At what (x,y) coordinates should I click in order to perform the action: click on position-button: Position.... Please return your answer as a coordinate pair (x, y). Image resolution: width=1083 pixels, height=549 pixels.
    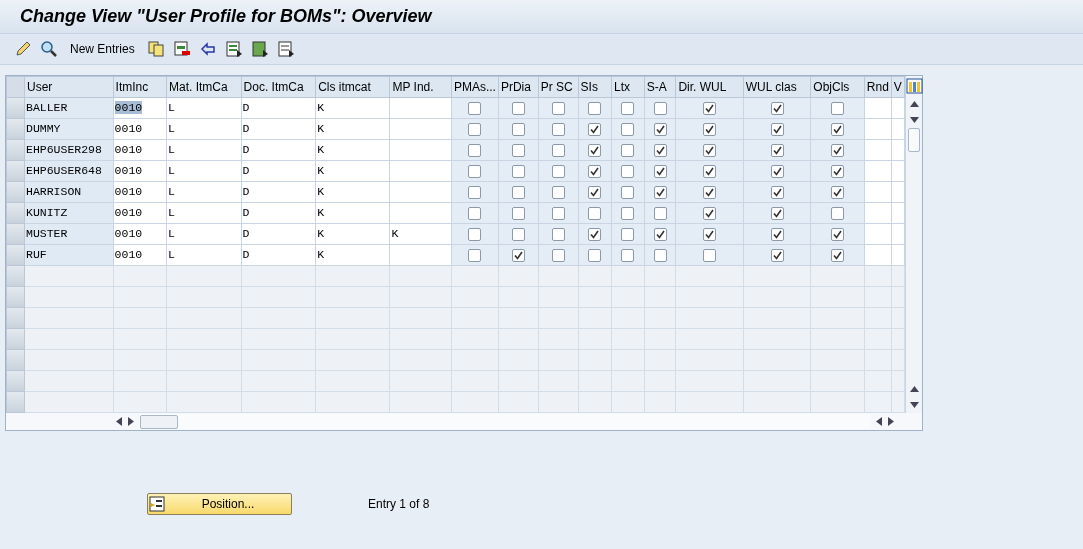
    Looking at the image, I should click on (219, 504).